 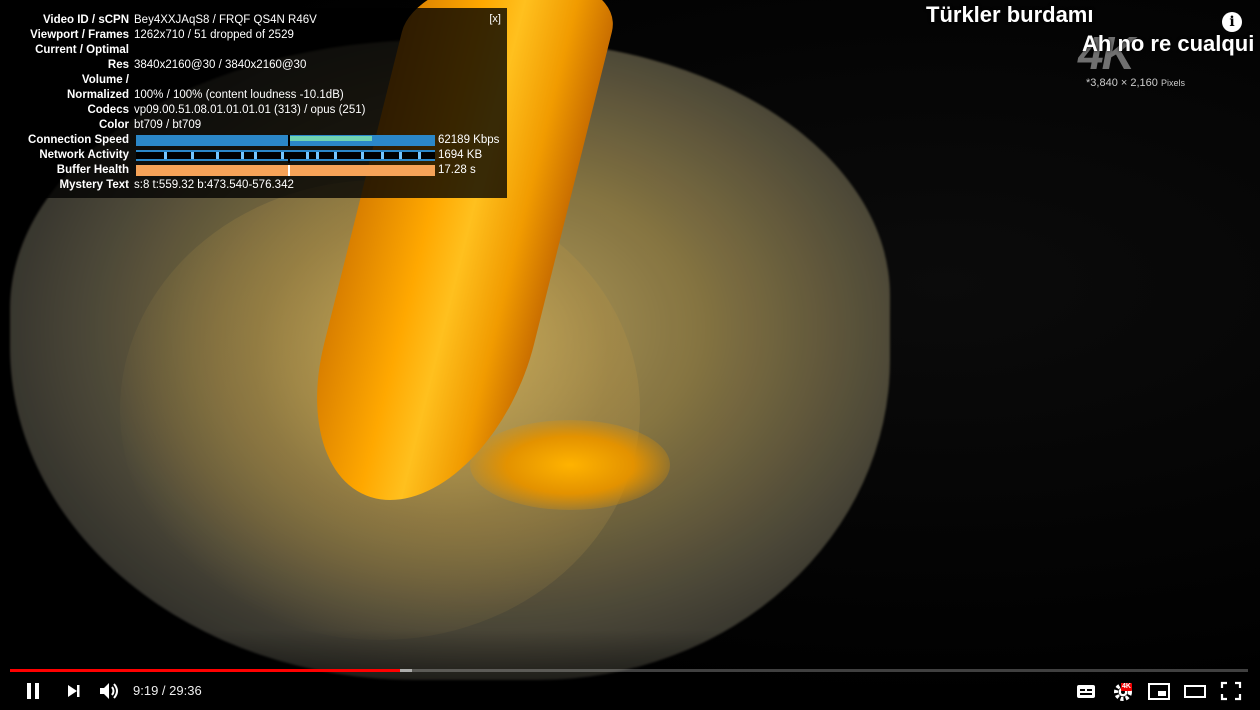 What do you see at coordinates (285, 170) in the screenshot?
I see `buffer-health-graph` at bounding box center [285, 170].